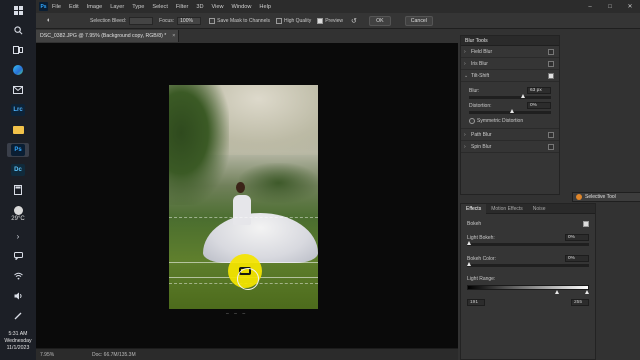 The width and height of the screenshot is (640, 360). I want to click on ok-button: OK, so click(379, 20).